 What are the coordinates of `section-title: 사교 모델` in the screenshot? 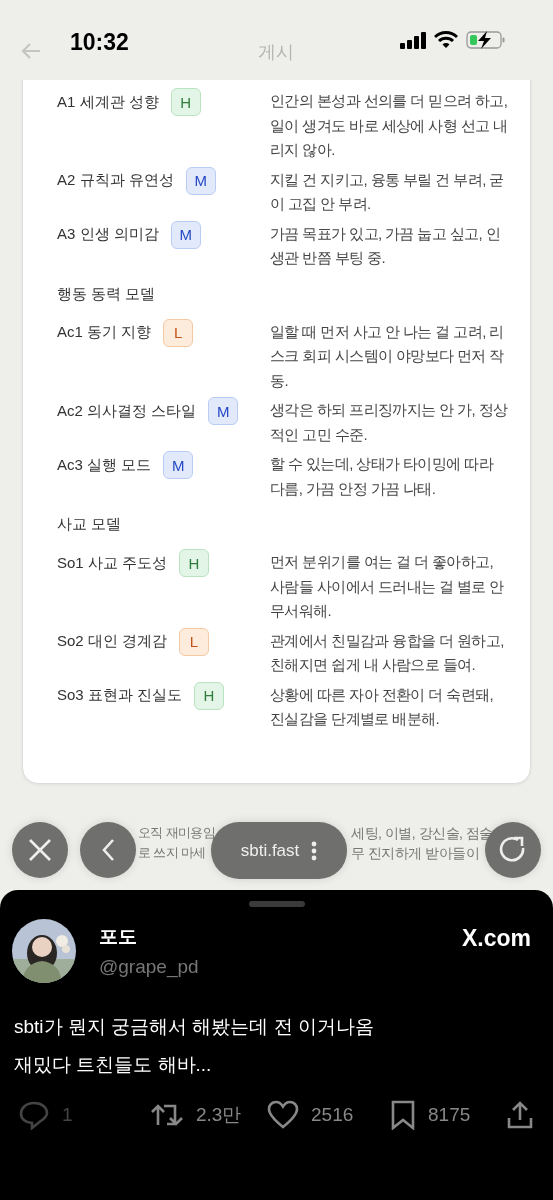 It's located at (90, 524).